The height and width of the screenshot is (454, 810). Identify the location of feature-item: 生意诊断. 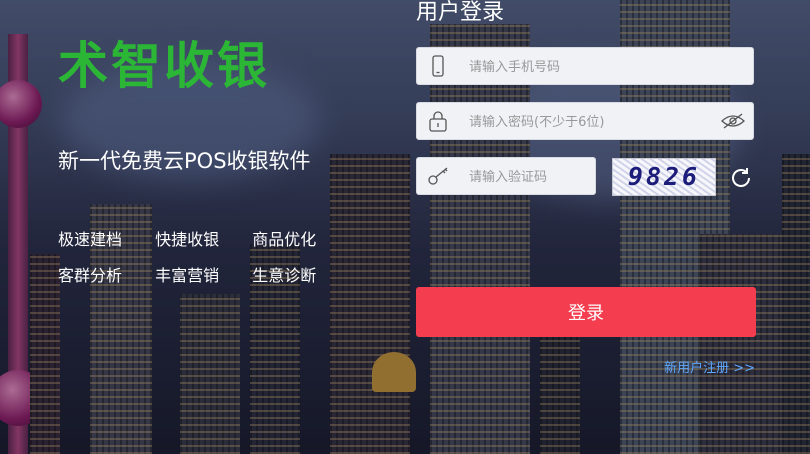
(284, 275).